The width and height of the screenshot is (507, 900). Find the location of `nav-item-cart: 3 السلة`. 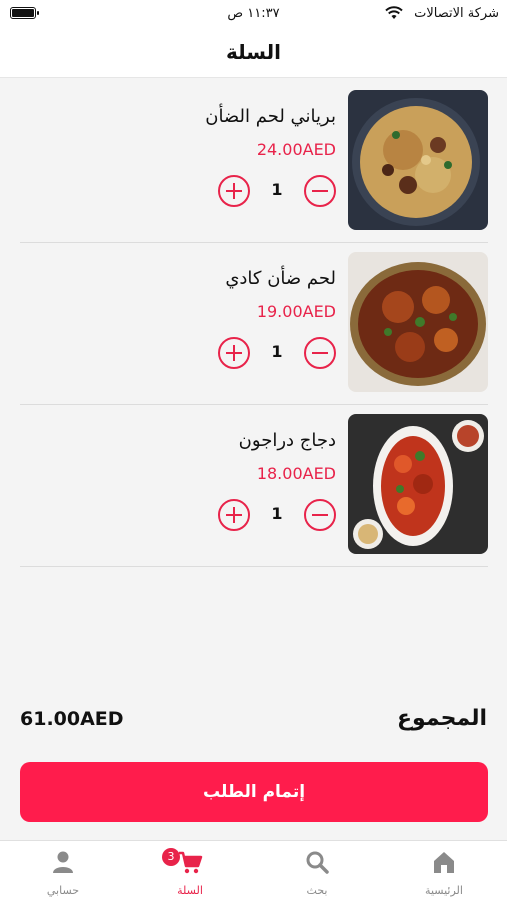

nav-item-cart: 3 السلة is located at coordinates (190, 870).